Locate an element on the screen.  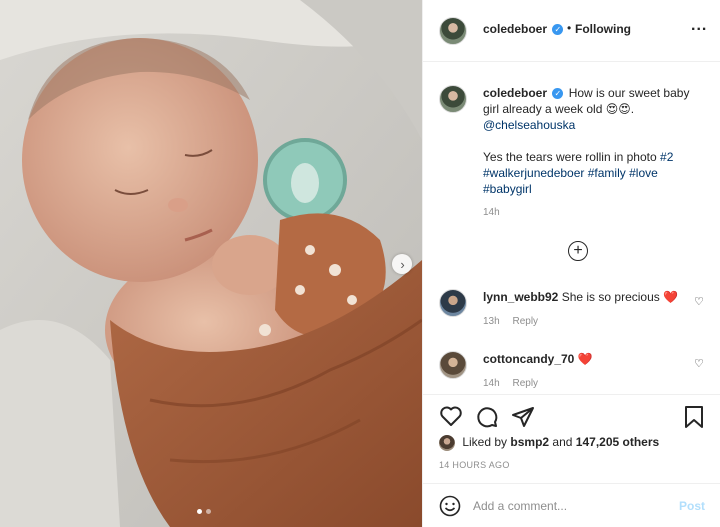
post-comment-button: Post is located at coordinates (692, 506).